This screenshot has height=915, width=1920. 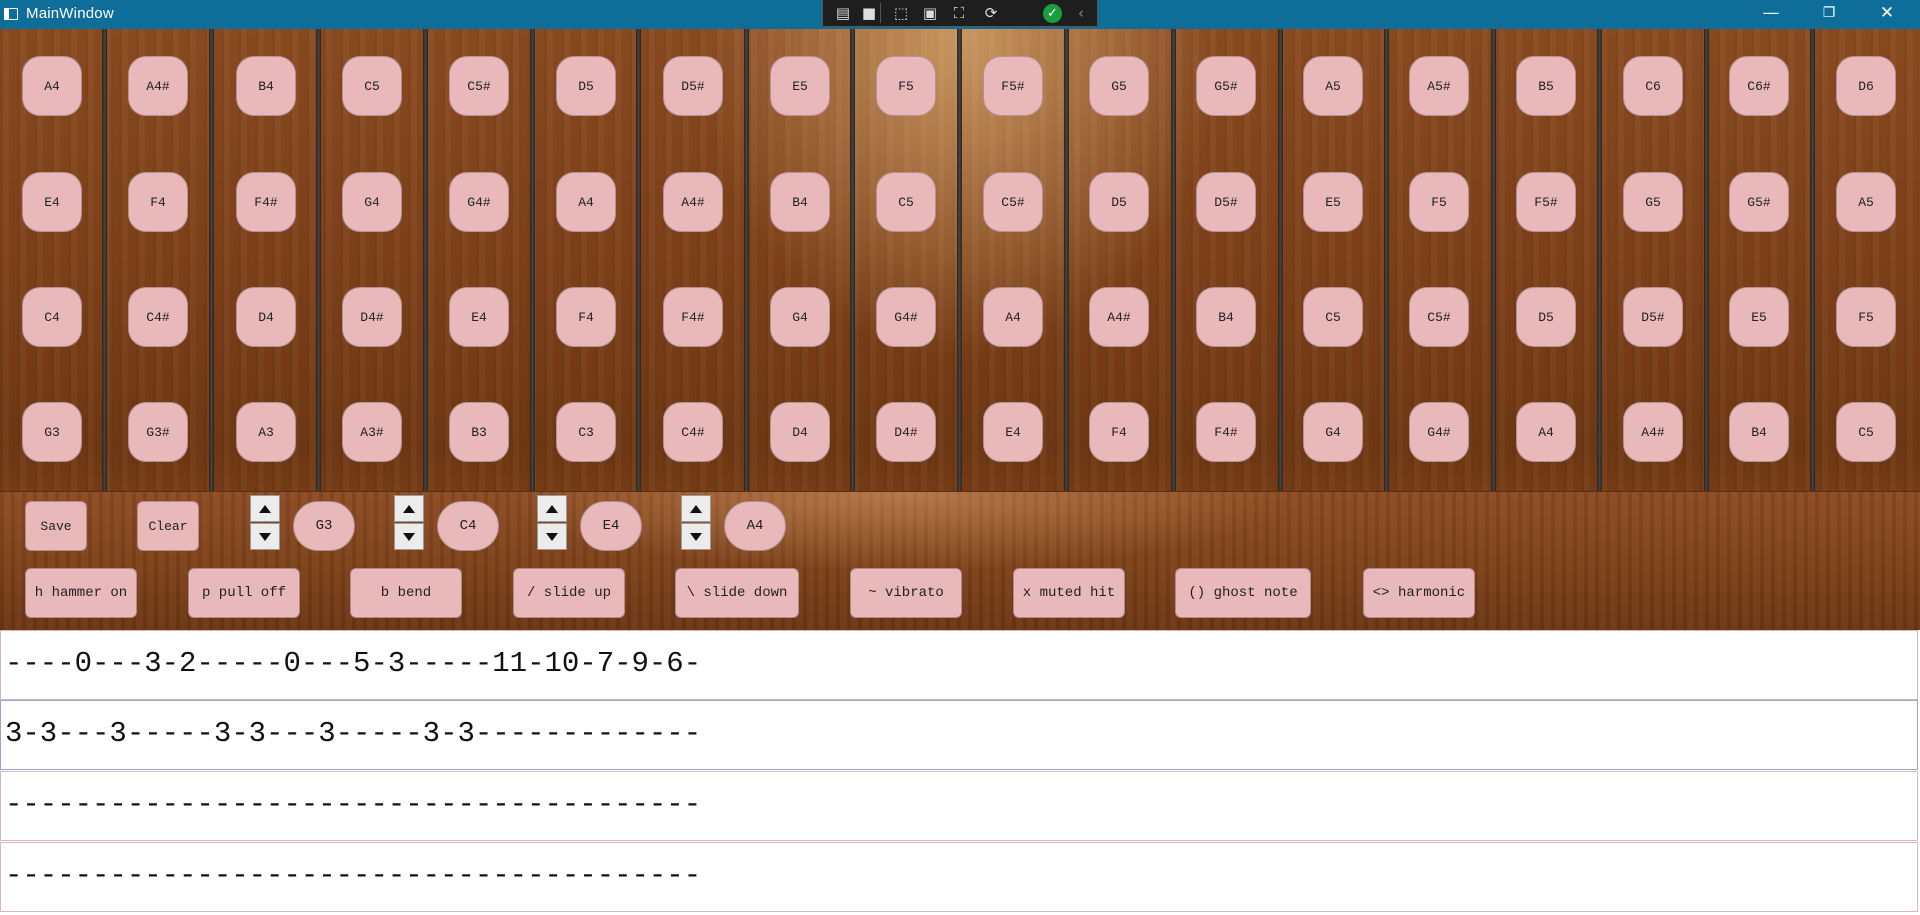 What do you see at coordinates (1771, 14) in the screenshot?
I see `minimize-icon: —` at bounding box center [1771, 14].